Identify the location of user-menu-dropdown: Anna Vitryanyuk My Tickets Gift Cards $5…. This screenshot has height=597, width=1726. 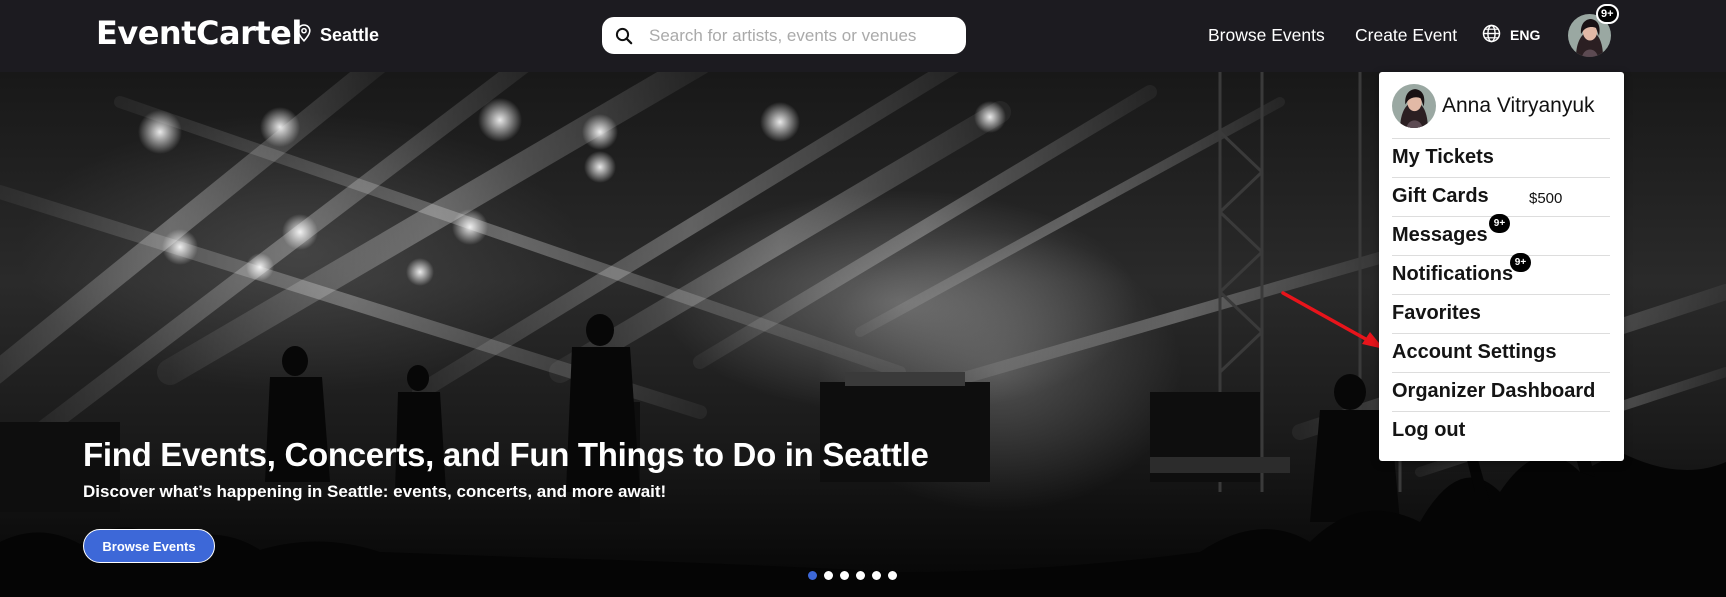
(1501, 266).